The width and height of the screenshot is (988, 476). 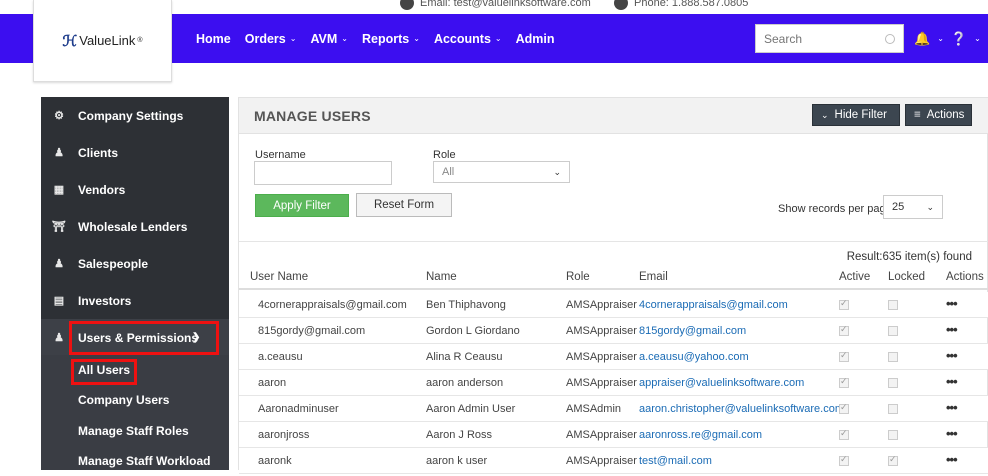 I want to click on email-contact: Email: test@valuelinksoftware.com, so click(x=495, y=5).